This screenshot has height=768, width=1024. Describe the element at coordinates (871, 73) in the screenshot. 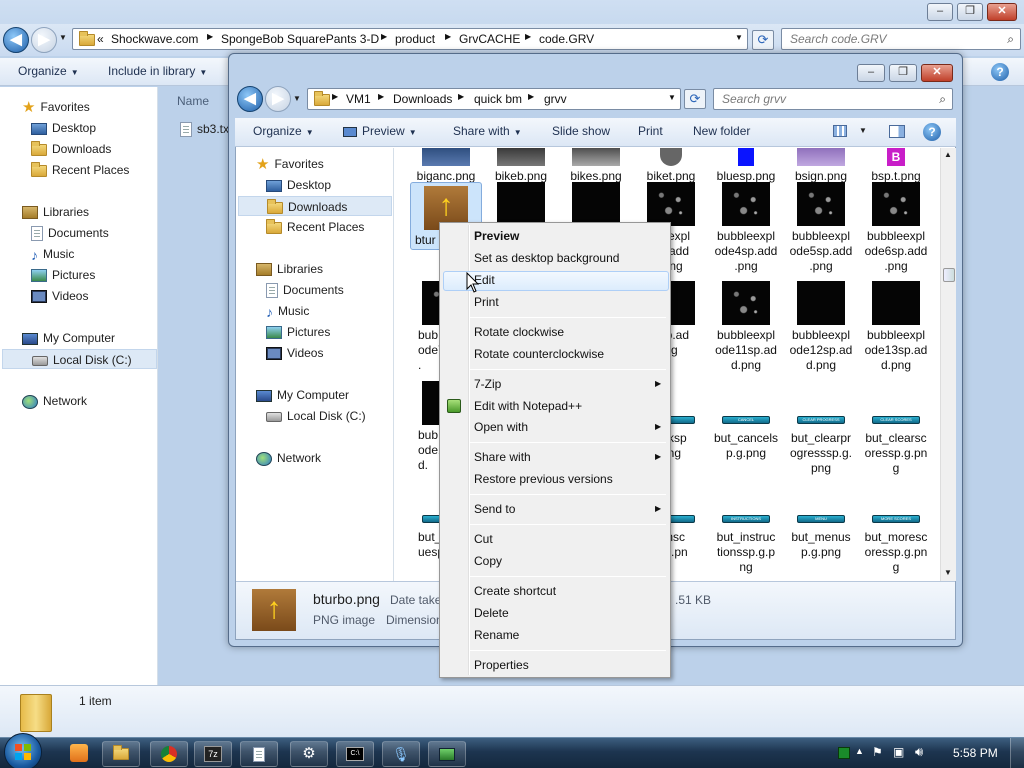

I see `inner-minimize-button: –` at that location.